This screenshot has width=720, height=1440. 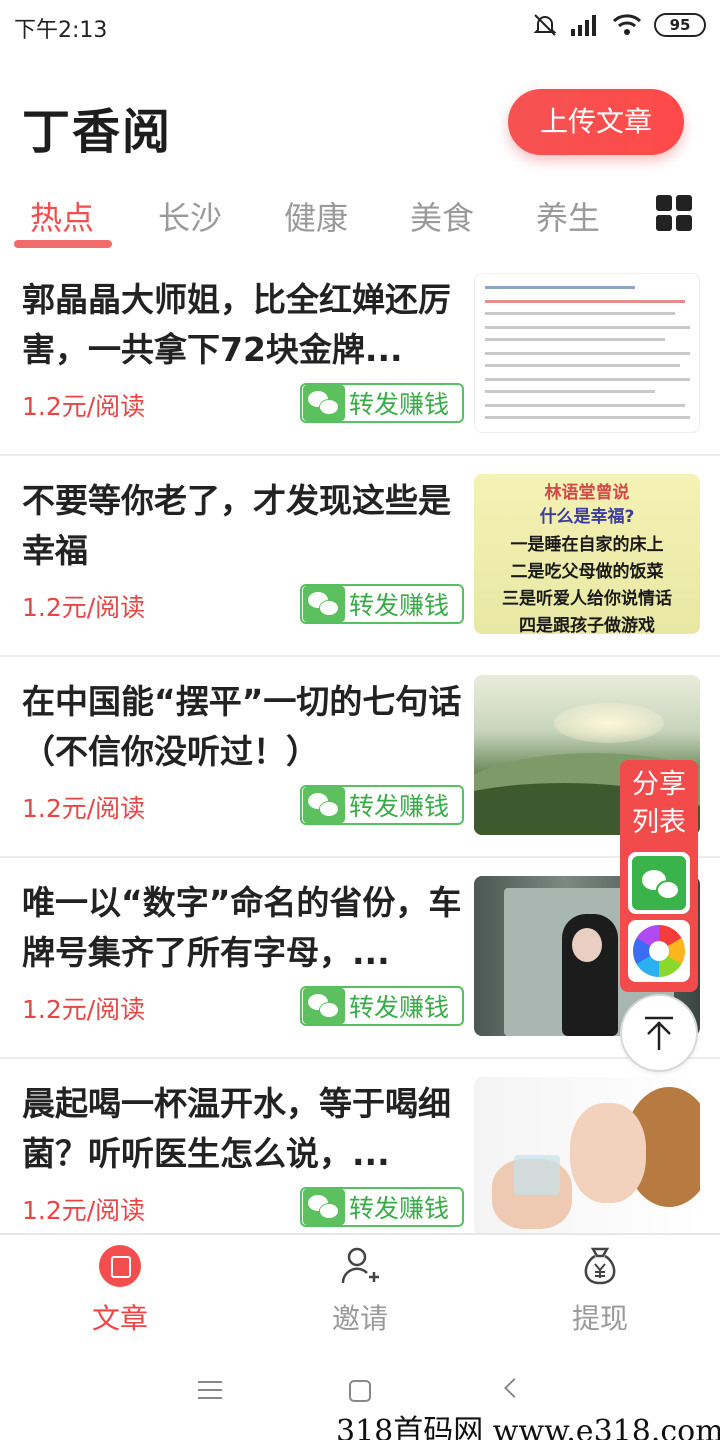 What do you see at coordinates (120, 1290) in the screenshot?
I see `nav-article: 文章` at bounding box center [120, 1290].